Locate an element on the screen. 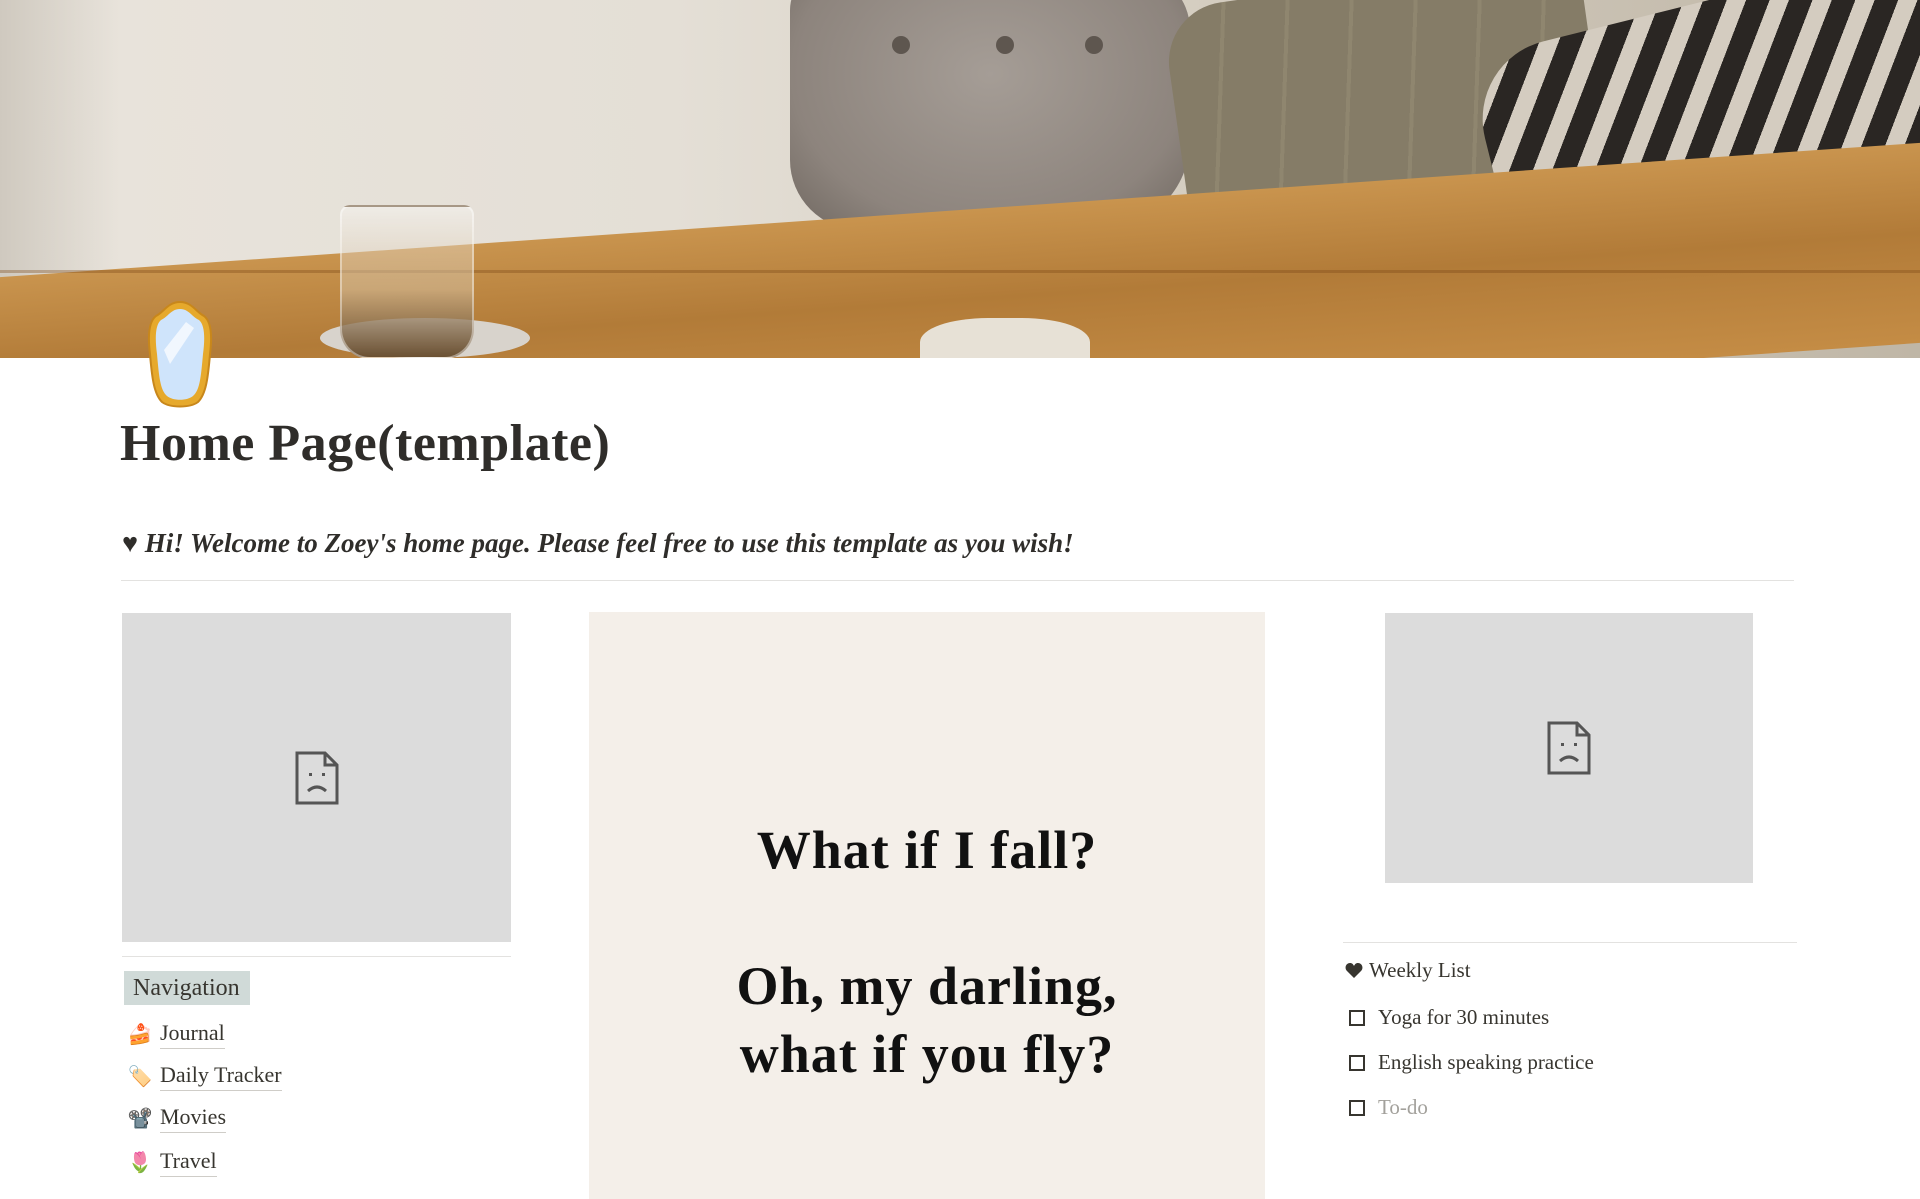 The height and width of the screenshot is (1199, 1920). tag-icon: 🏷️ is located at coordinates (140, 1077).